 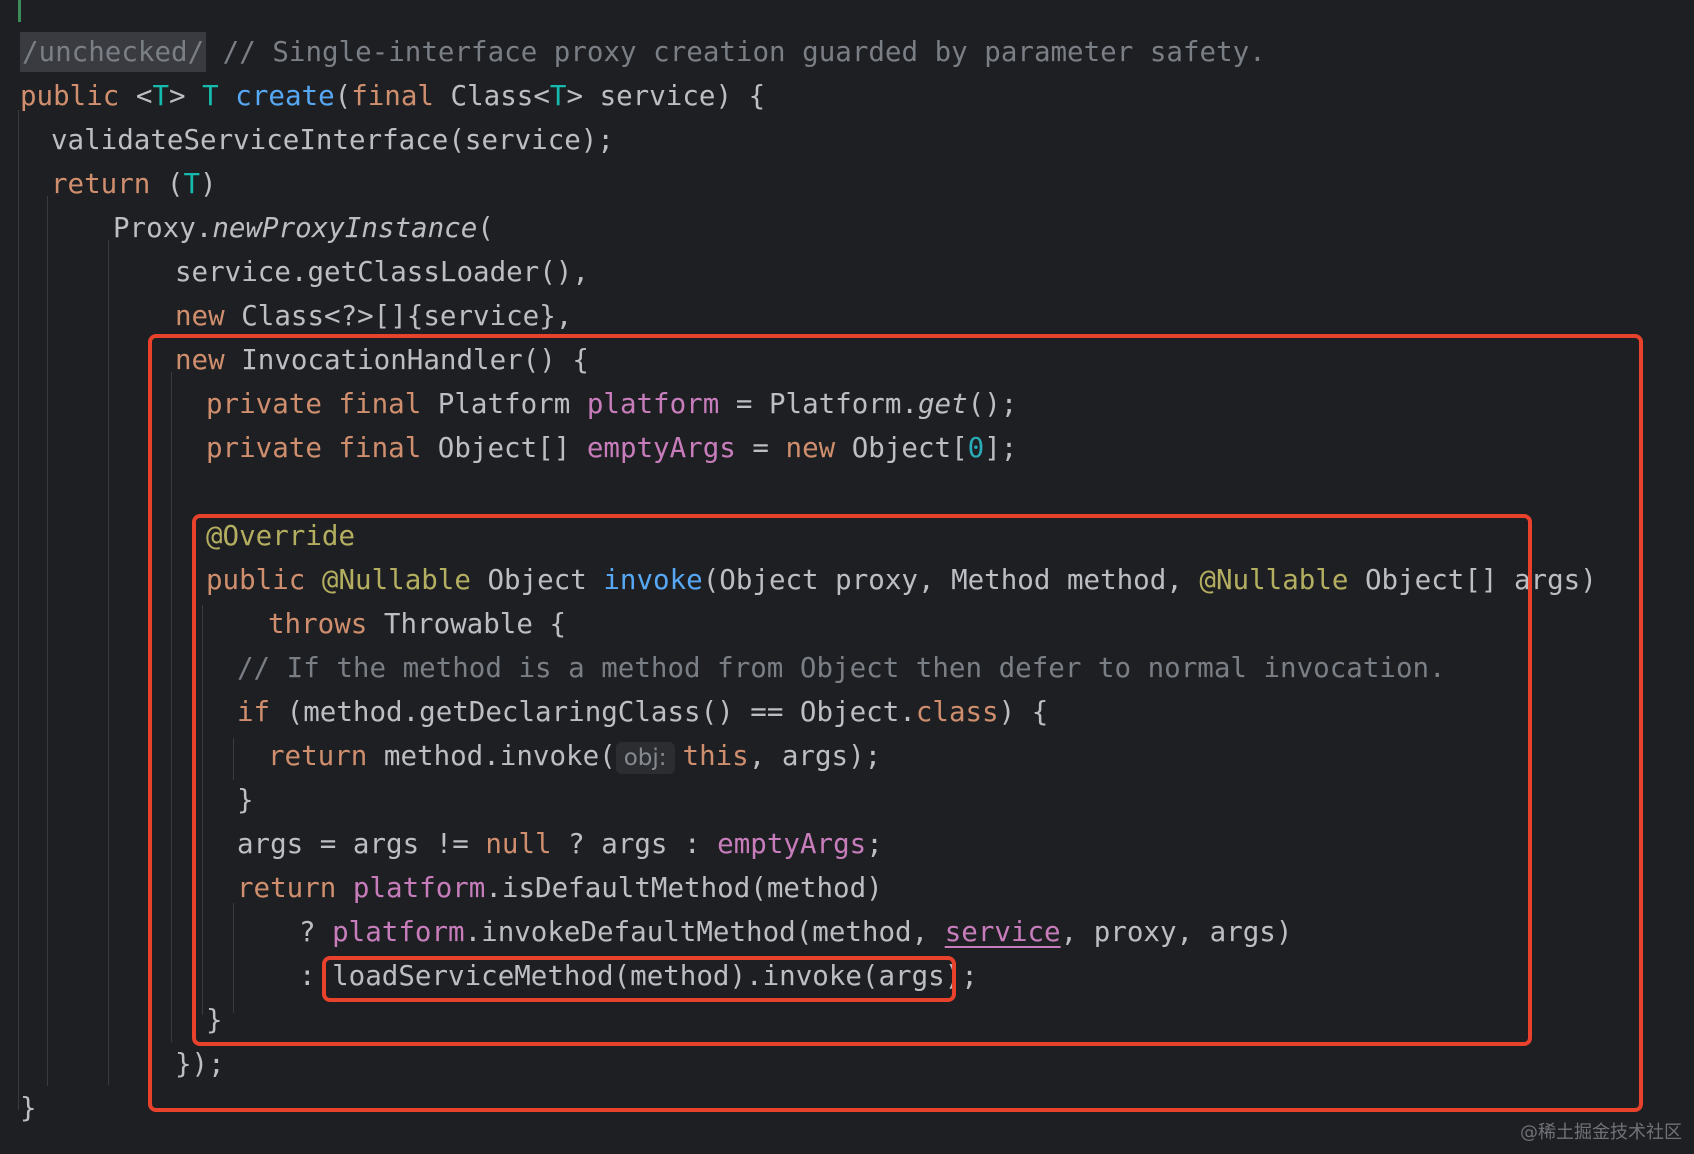 What do you see at coordinates (1601, 1132) in the screenshot?
I see `watermark: @稀土掘金技术社区` at bounding box center [1601, 1132].